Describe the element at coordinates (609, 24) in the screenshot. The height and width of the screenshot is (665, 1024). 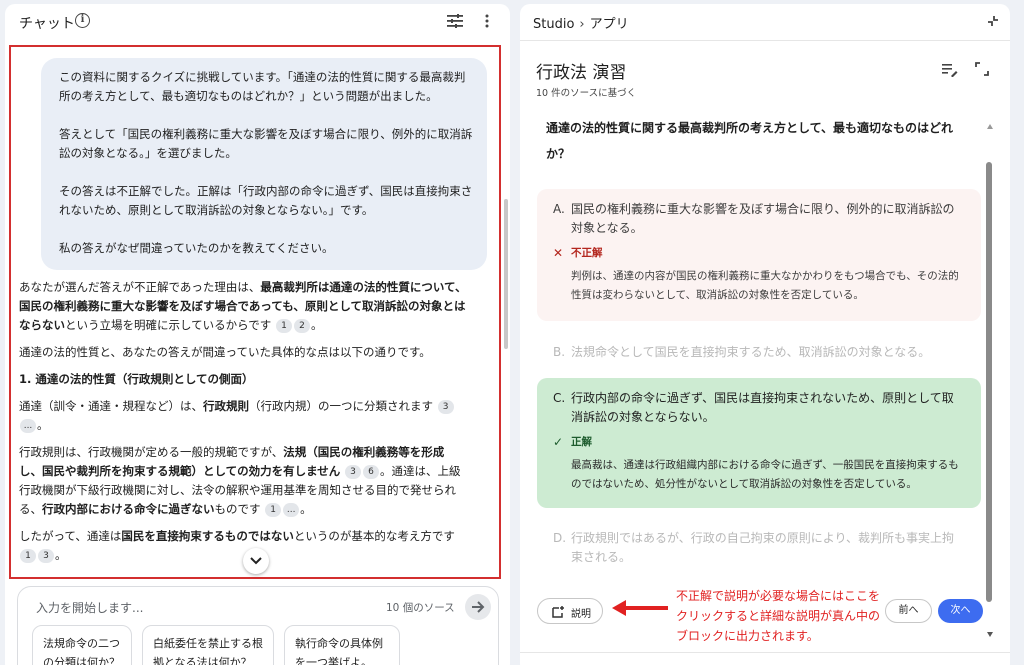
I see `breadcrumb-current: アプリ` at that location.